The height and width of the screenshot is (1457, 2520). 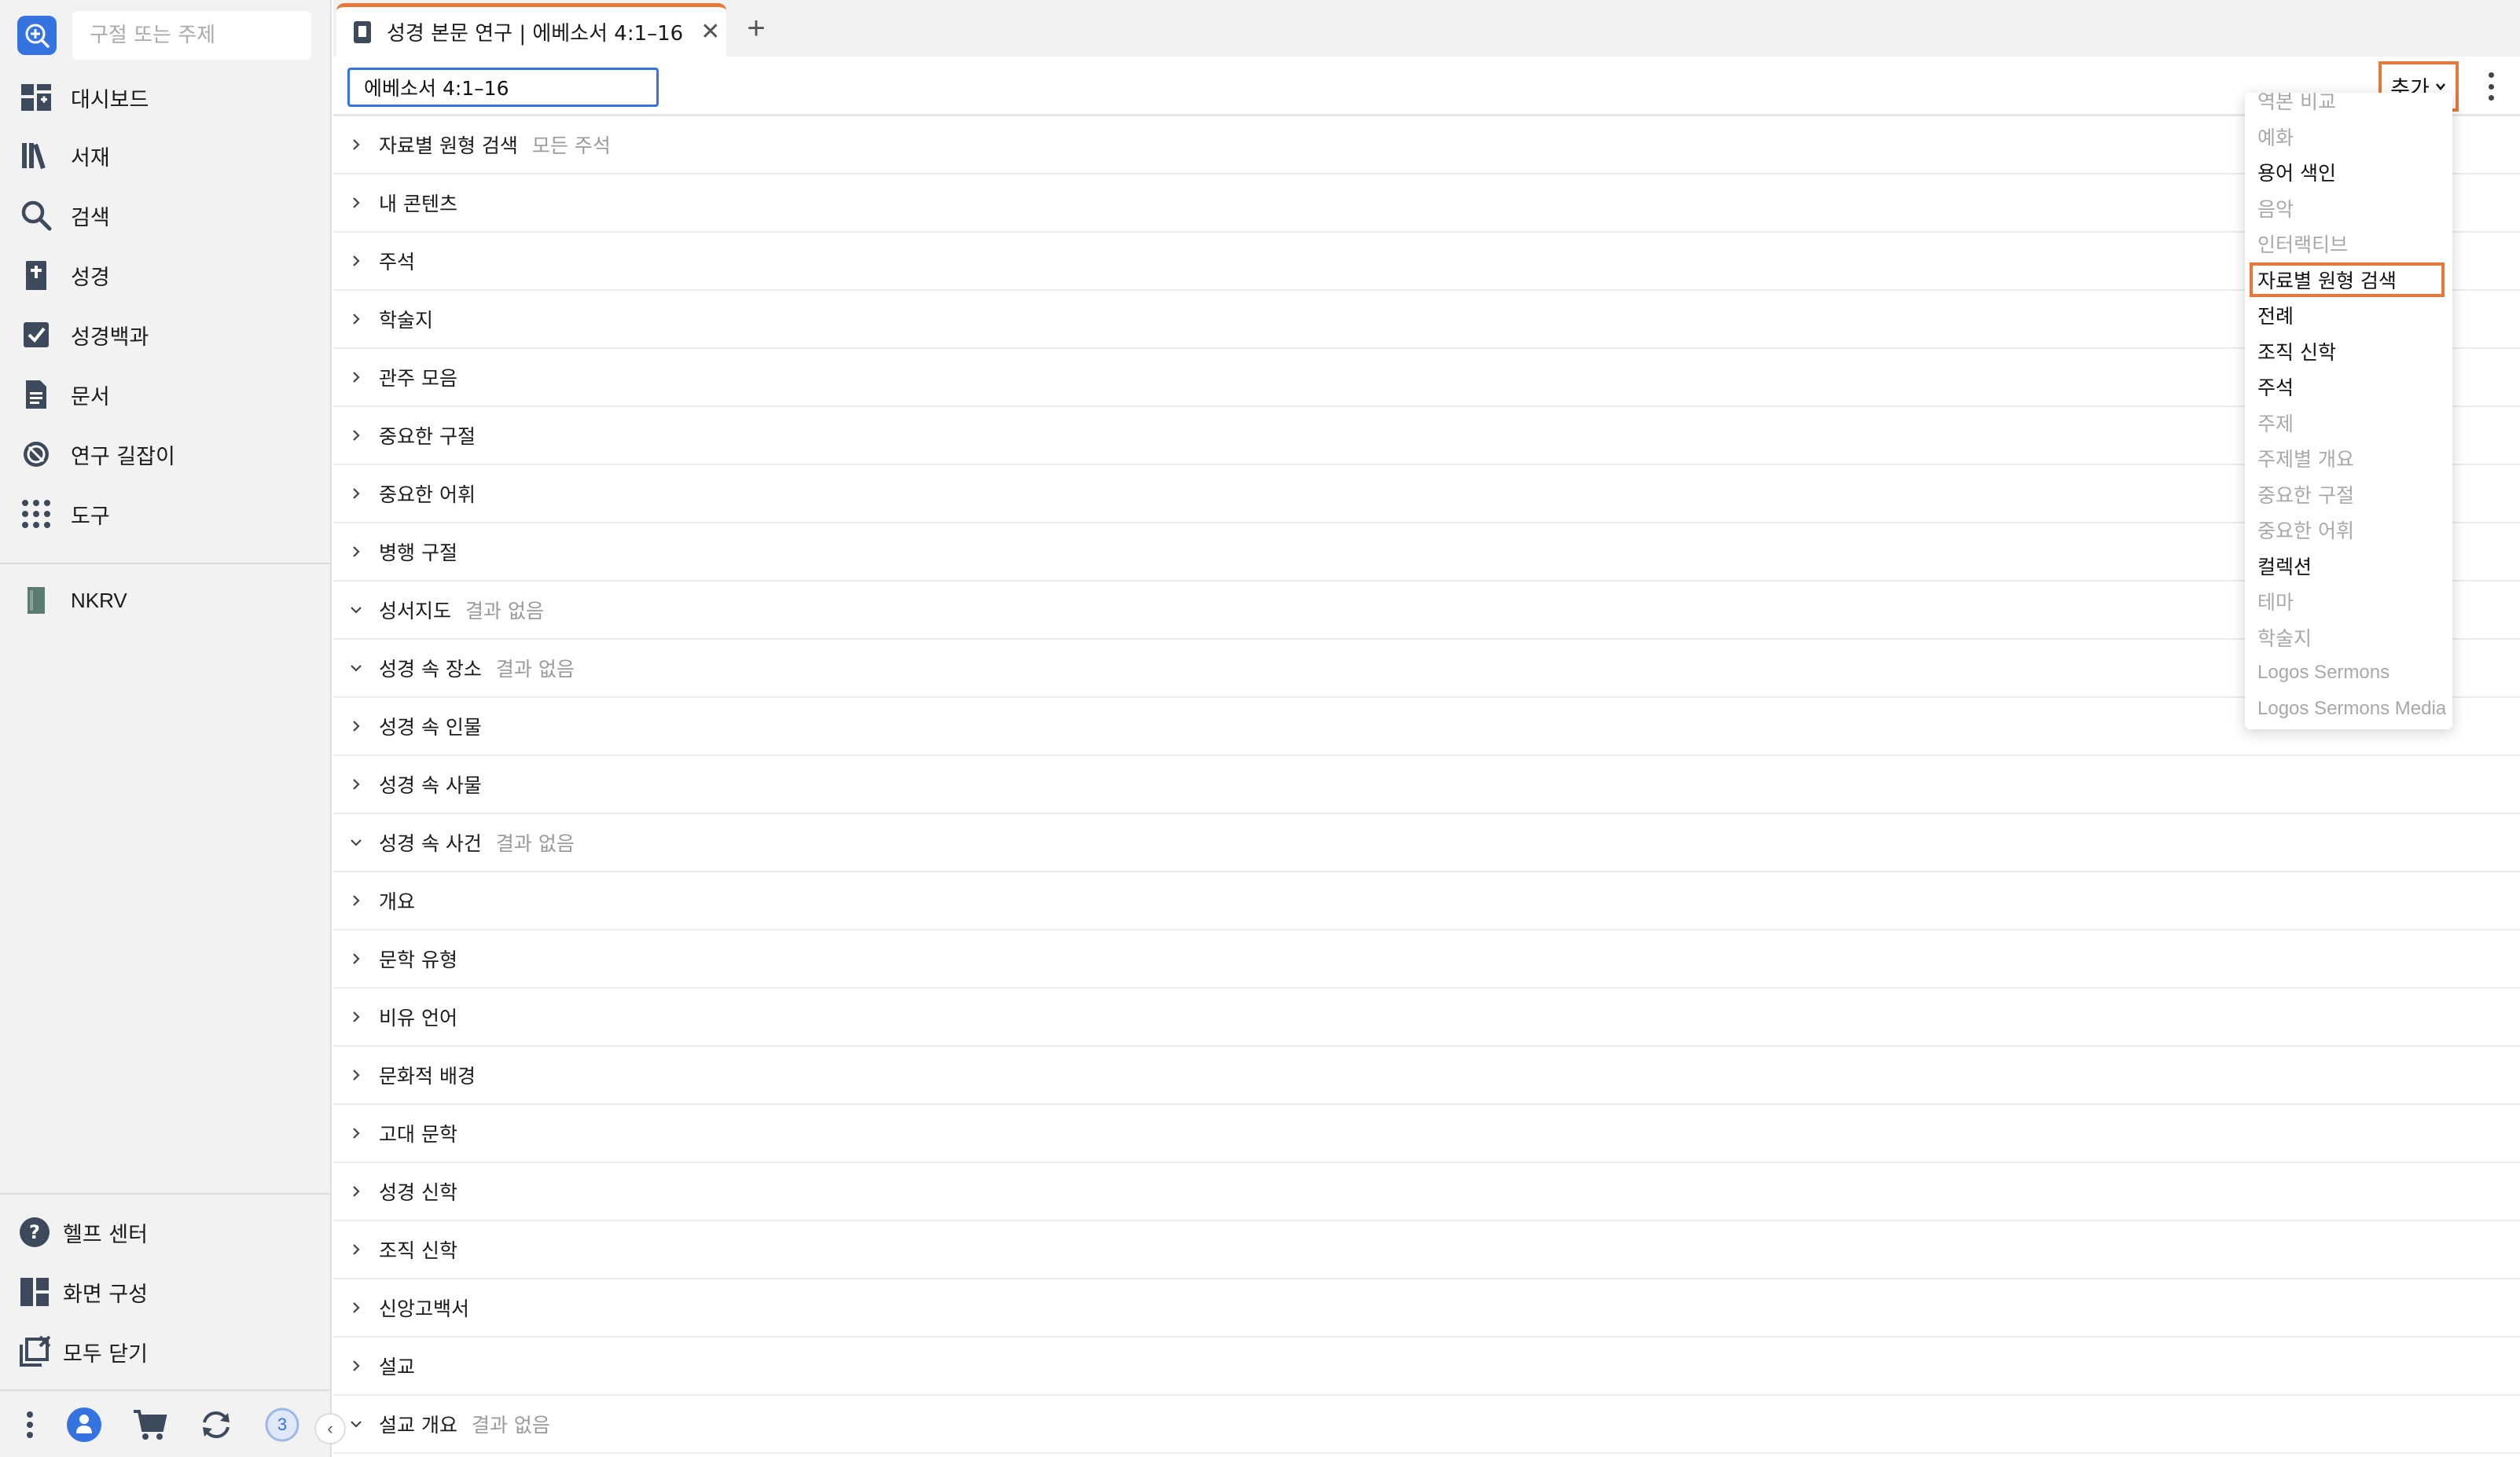 What do you see at coordinates (1426, 1076) in the screenshot?
I see `section-row: 문화적 배경` at bounding box center [1426, 1076].